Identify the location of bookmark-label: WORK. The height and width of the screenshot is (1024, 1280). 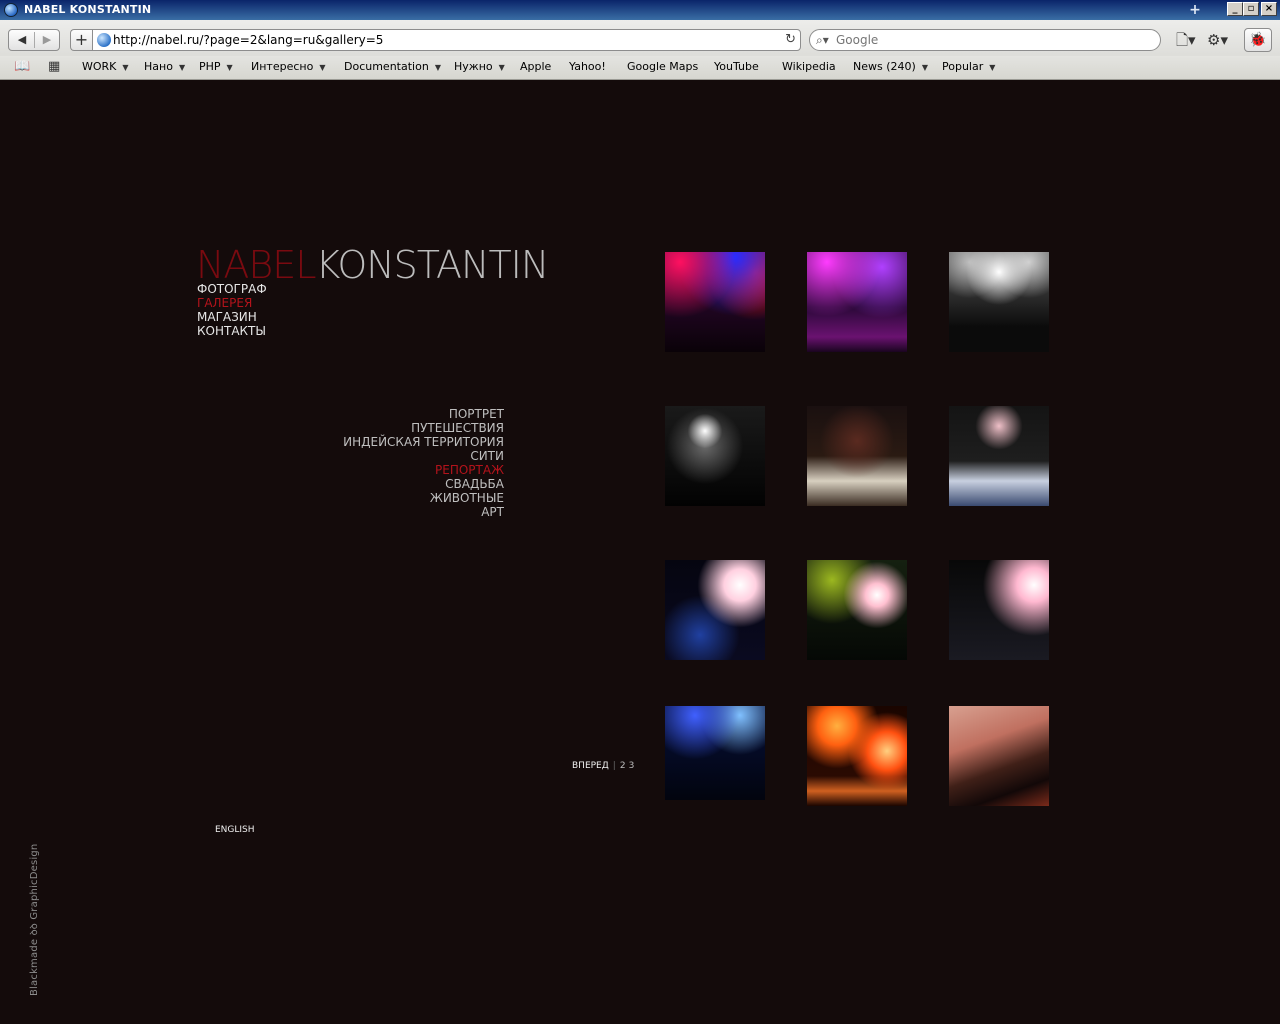
(99, 66).